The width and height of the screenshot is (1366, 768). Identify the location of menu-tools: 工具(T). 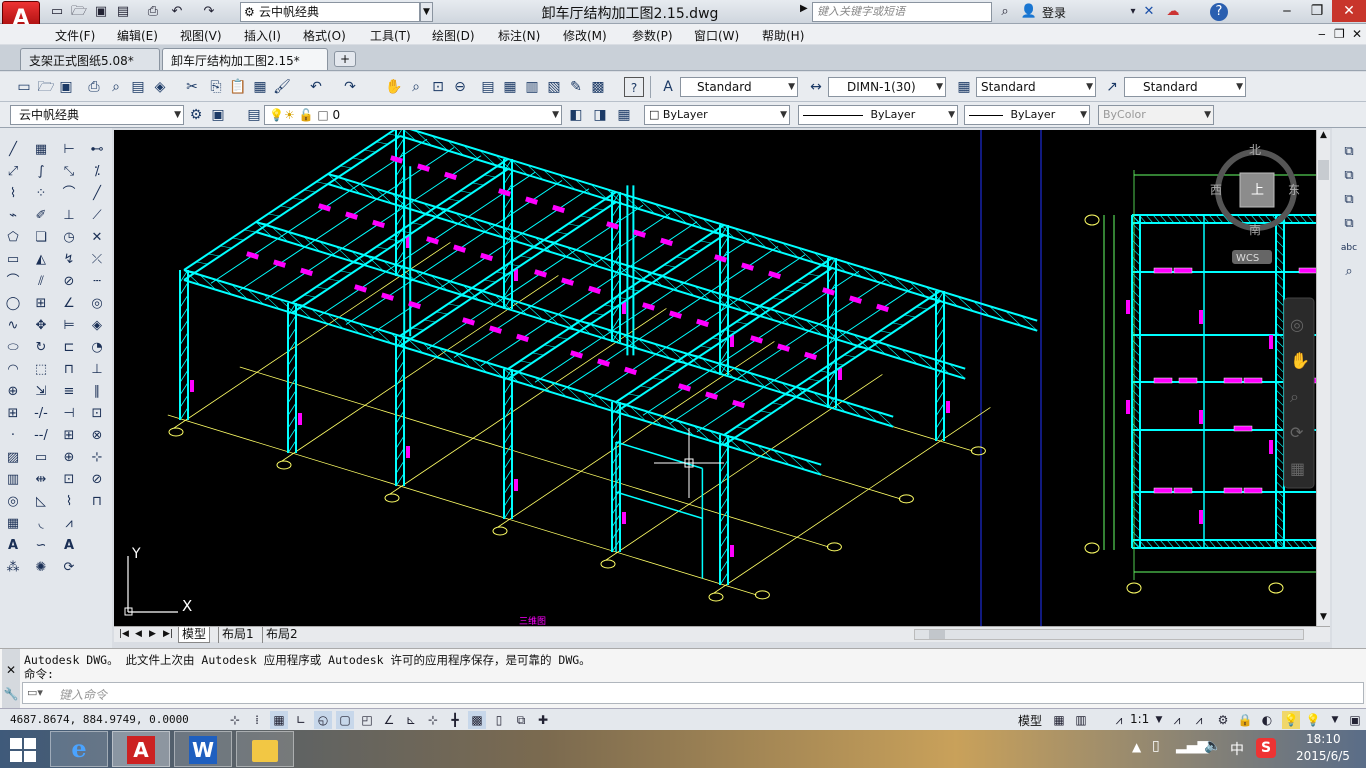
(390, 35).